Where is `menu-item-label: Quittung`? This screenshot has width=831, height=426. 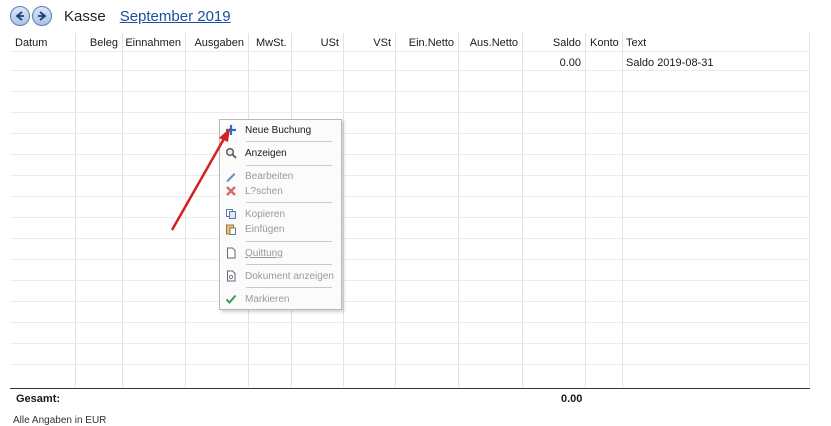 menu-item-label: Quittung is located at coordinates (264, 253).